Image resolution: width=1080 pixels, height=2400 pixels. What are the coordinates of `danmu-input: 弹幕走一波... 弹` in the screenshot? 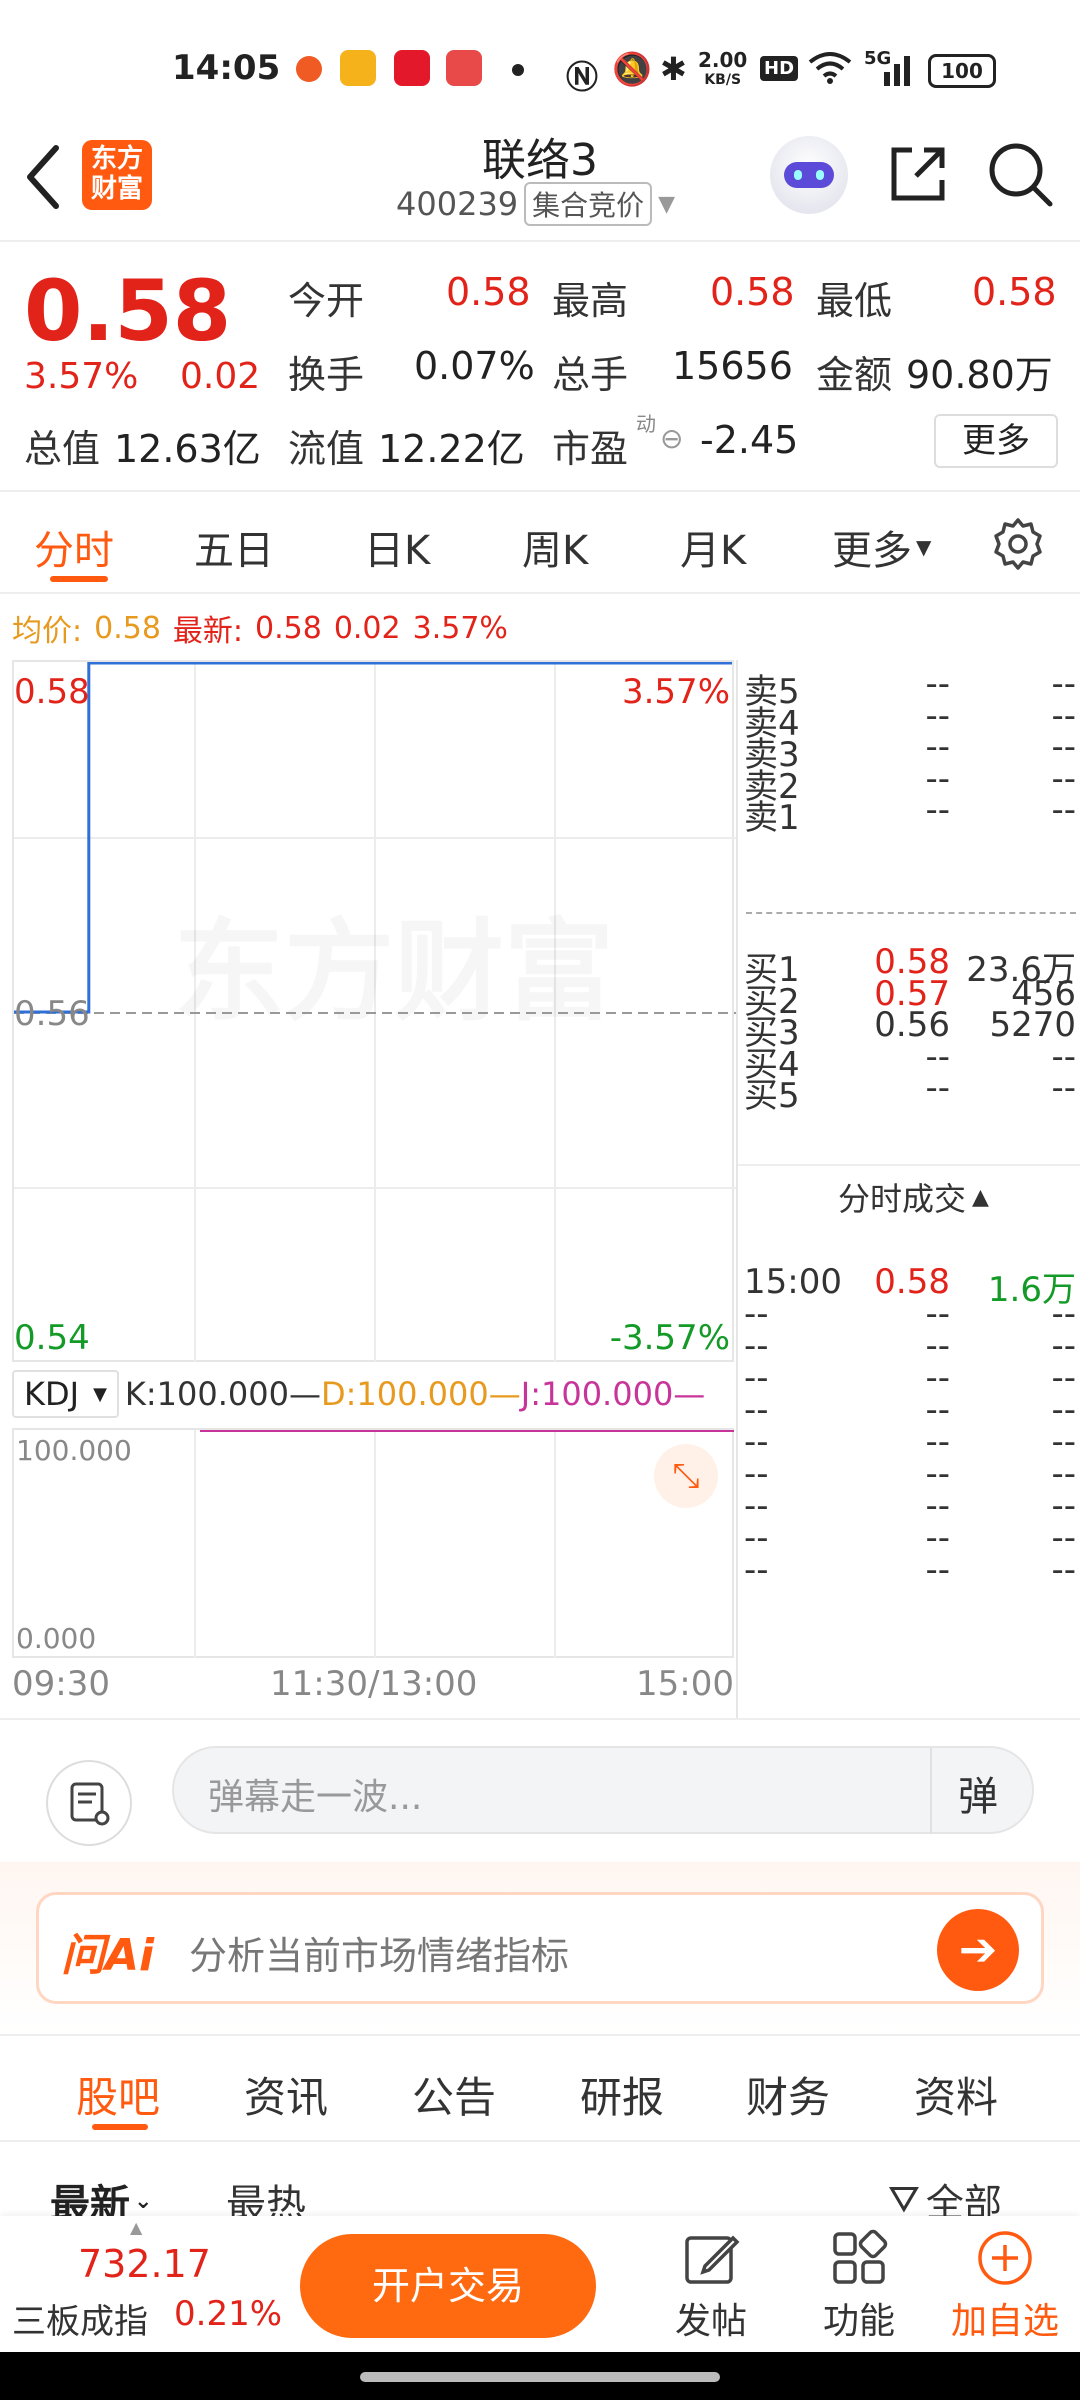 It's located at (603, 1790).